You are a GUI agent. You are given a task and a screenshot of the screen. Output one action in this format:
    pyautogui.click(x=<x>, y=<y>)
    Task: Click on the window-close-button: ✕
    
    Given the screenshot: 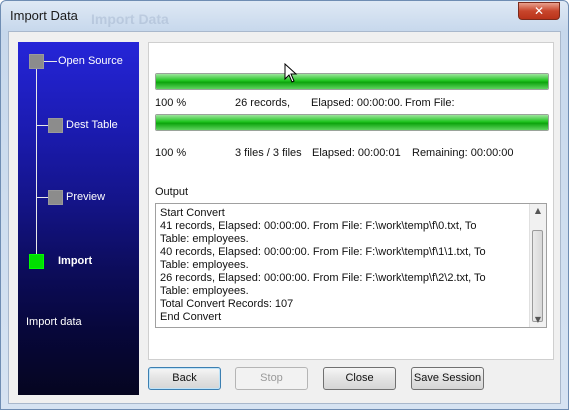 What is the action you would take?
    pyautogui.click(x=539, y=11)
    